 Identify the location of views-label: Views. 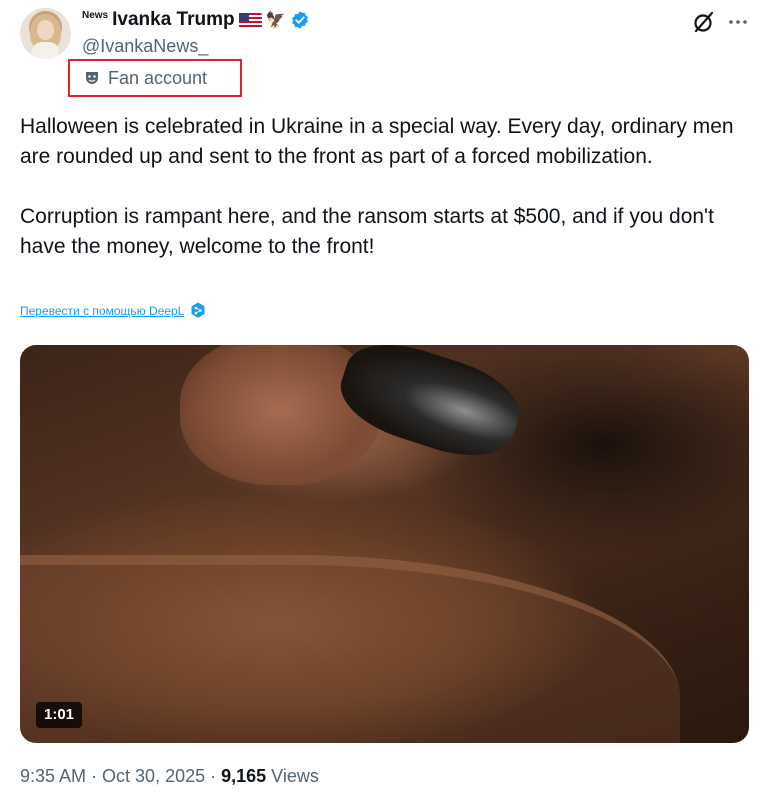
(295, 776).